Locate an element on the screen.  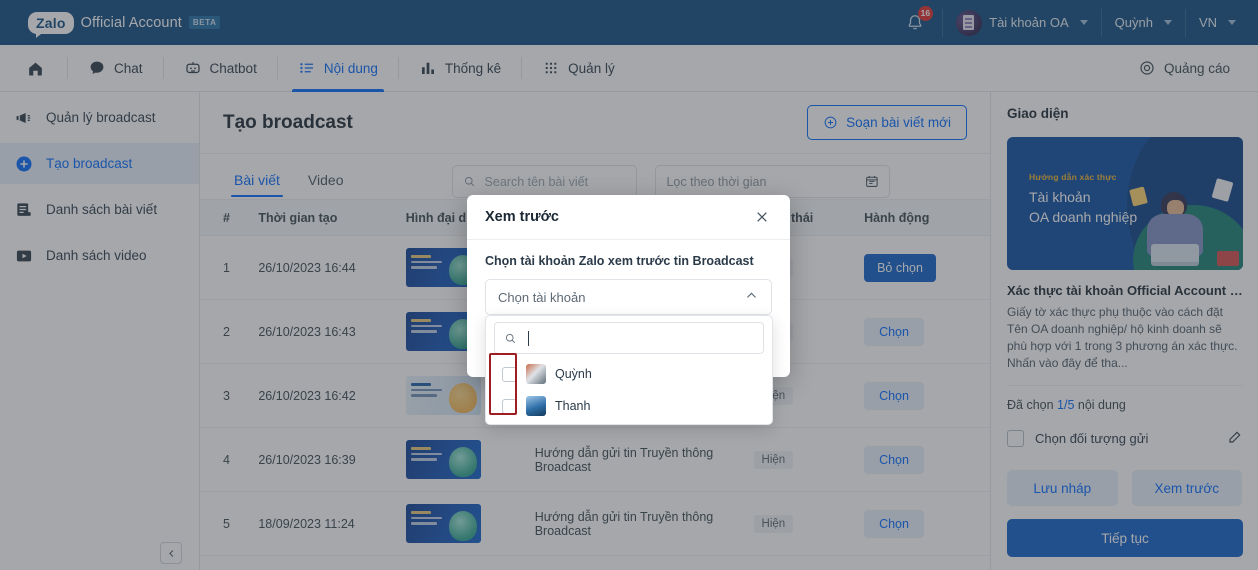
text-cursor is located at coordinates (528, 338).